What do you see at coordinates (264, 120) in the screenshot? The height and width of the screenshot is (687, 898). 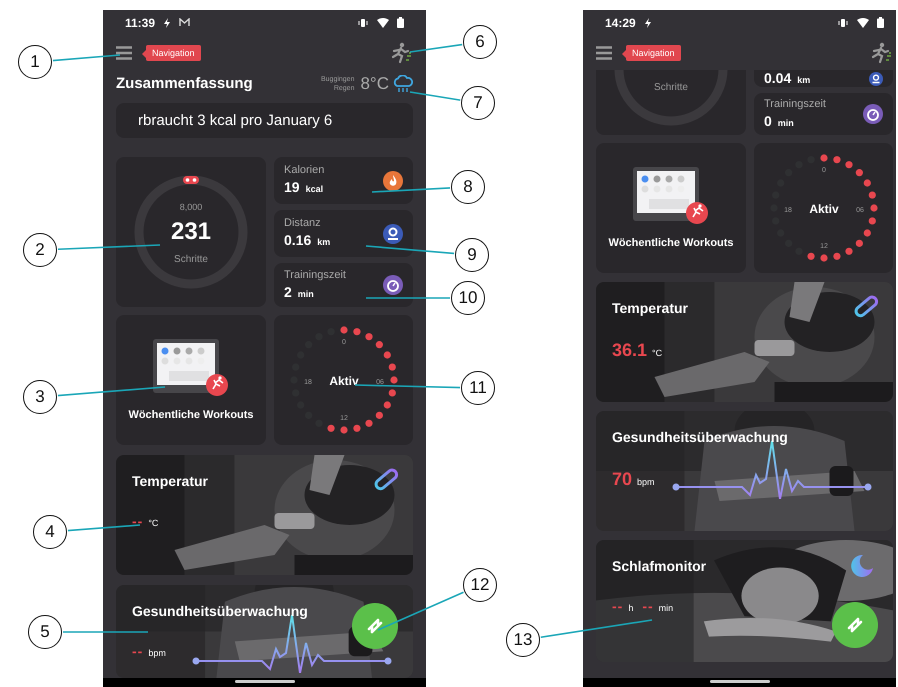 I see `calorie-banner: rbraucht 3 kcal pro January 6` at bounding box center [264, 120].